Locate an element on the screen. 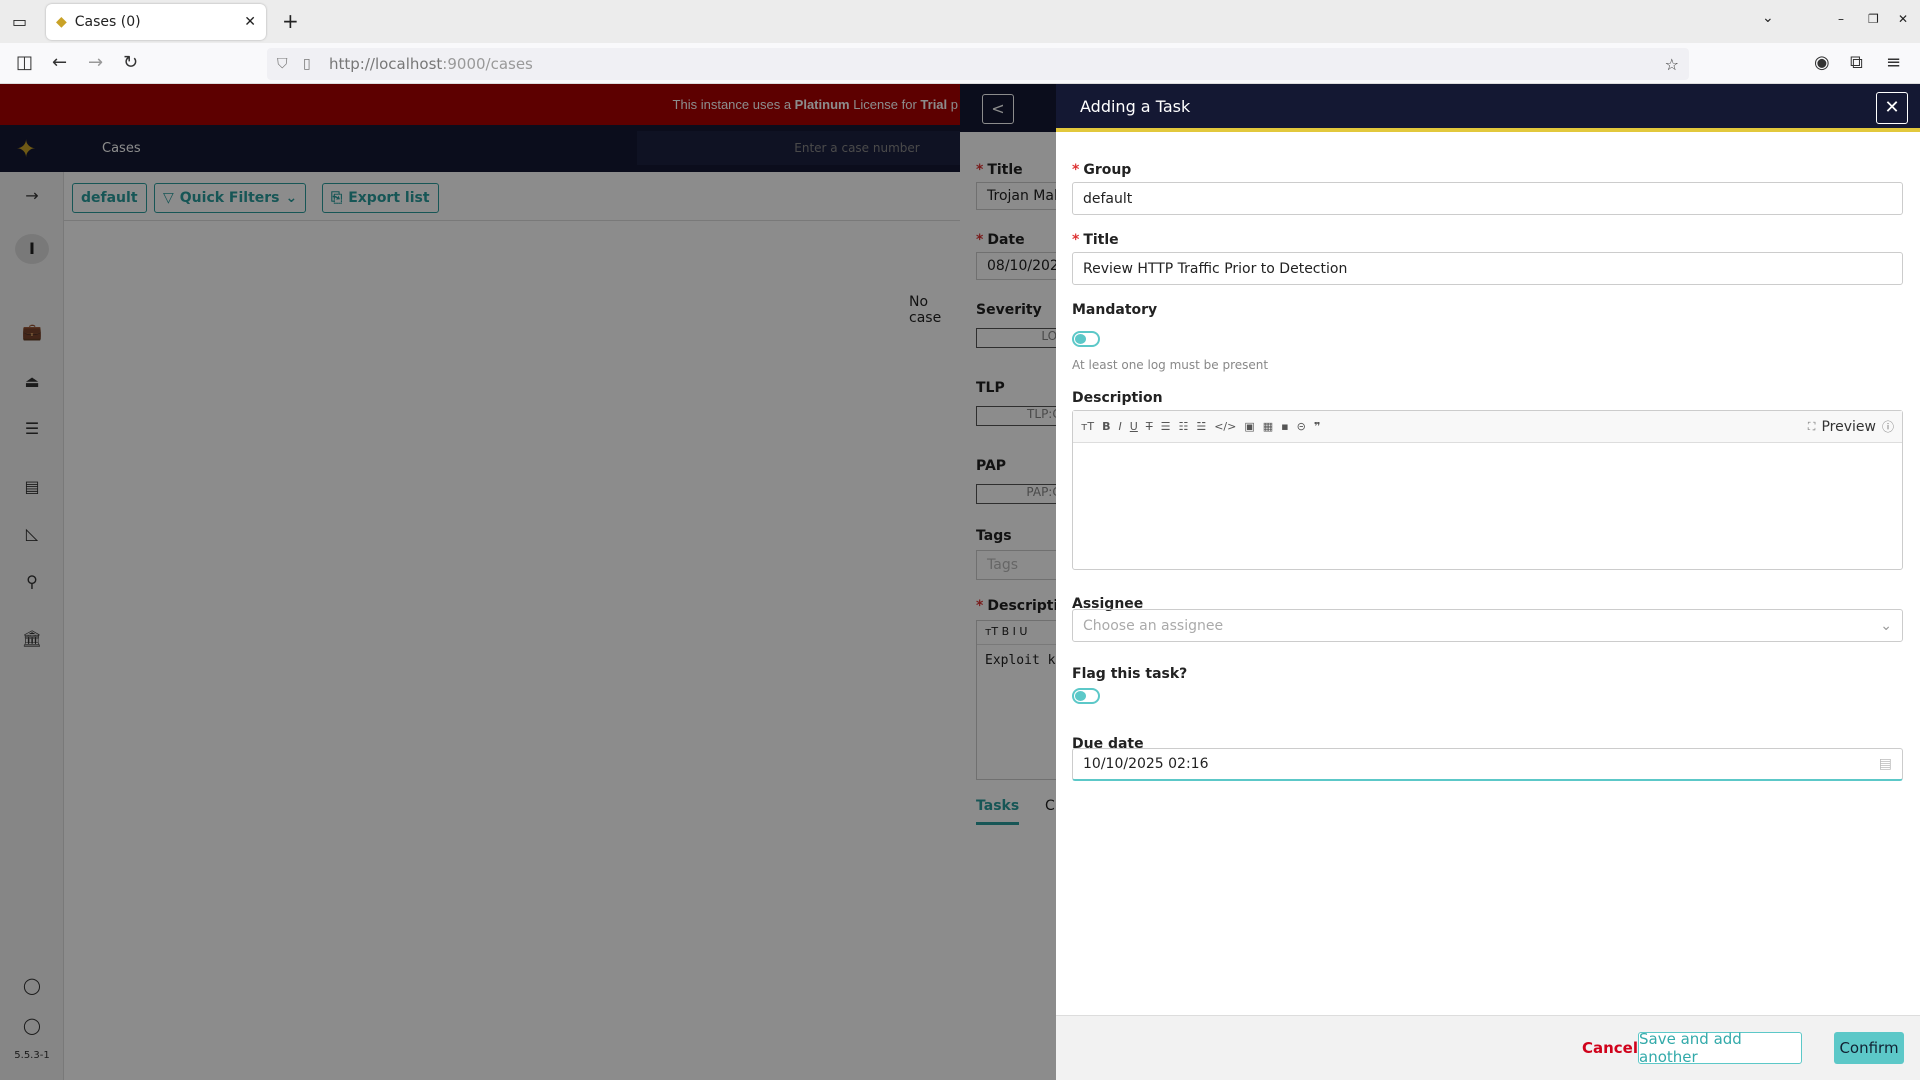  tab-title: Cases (0) is located at coordinates (107, 22).